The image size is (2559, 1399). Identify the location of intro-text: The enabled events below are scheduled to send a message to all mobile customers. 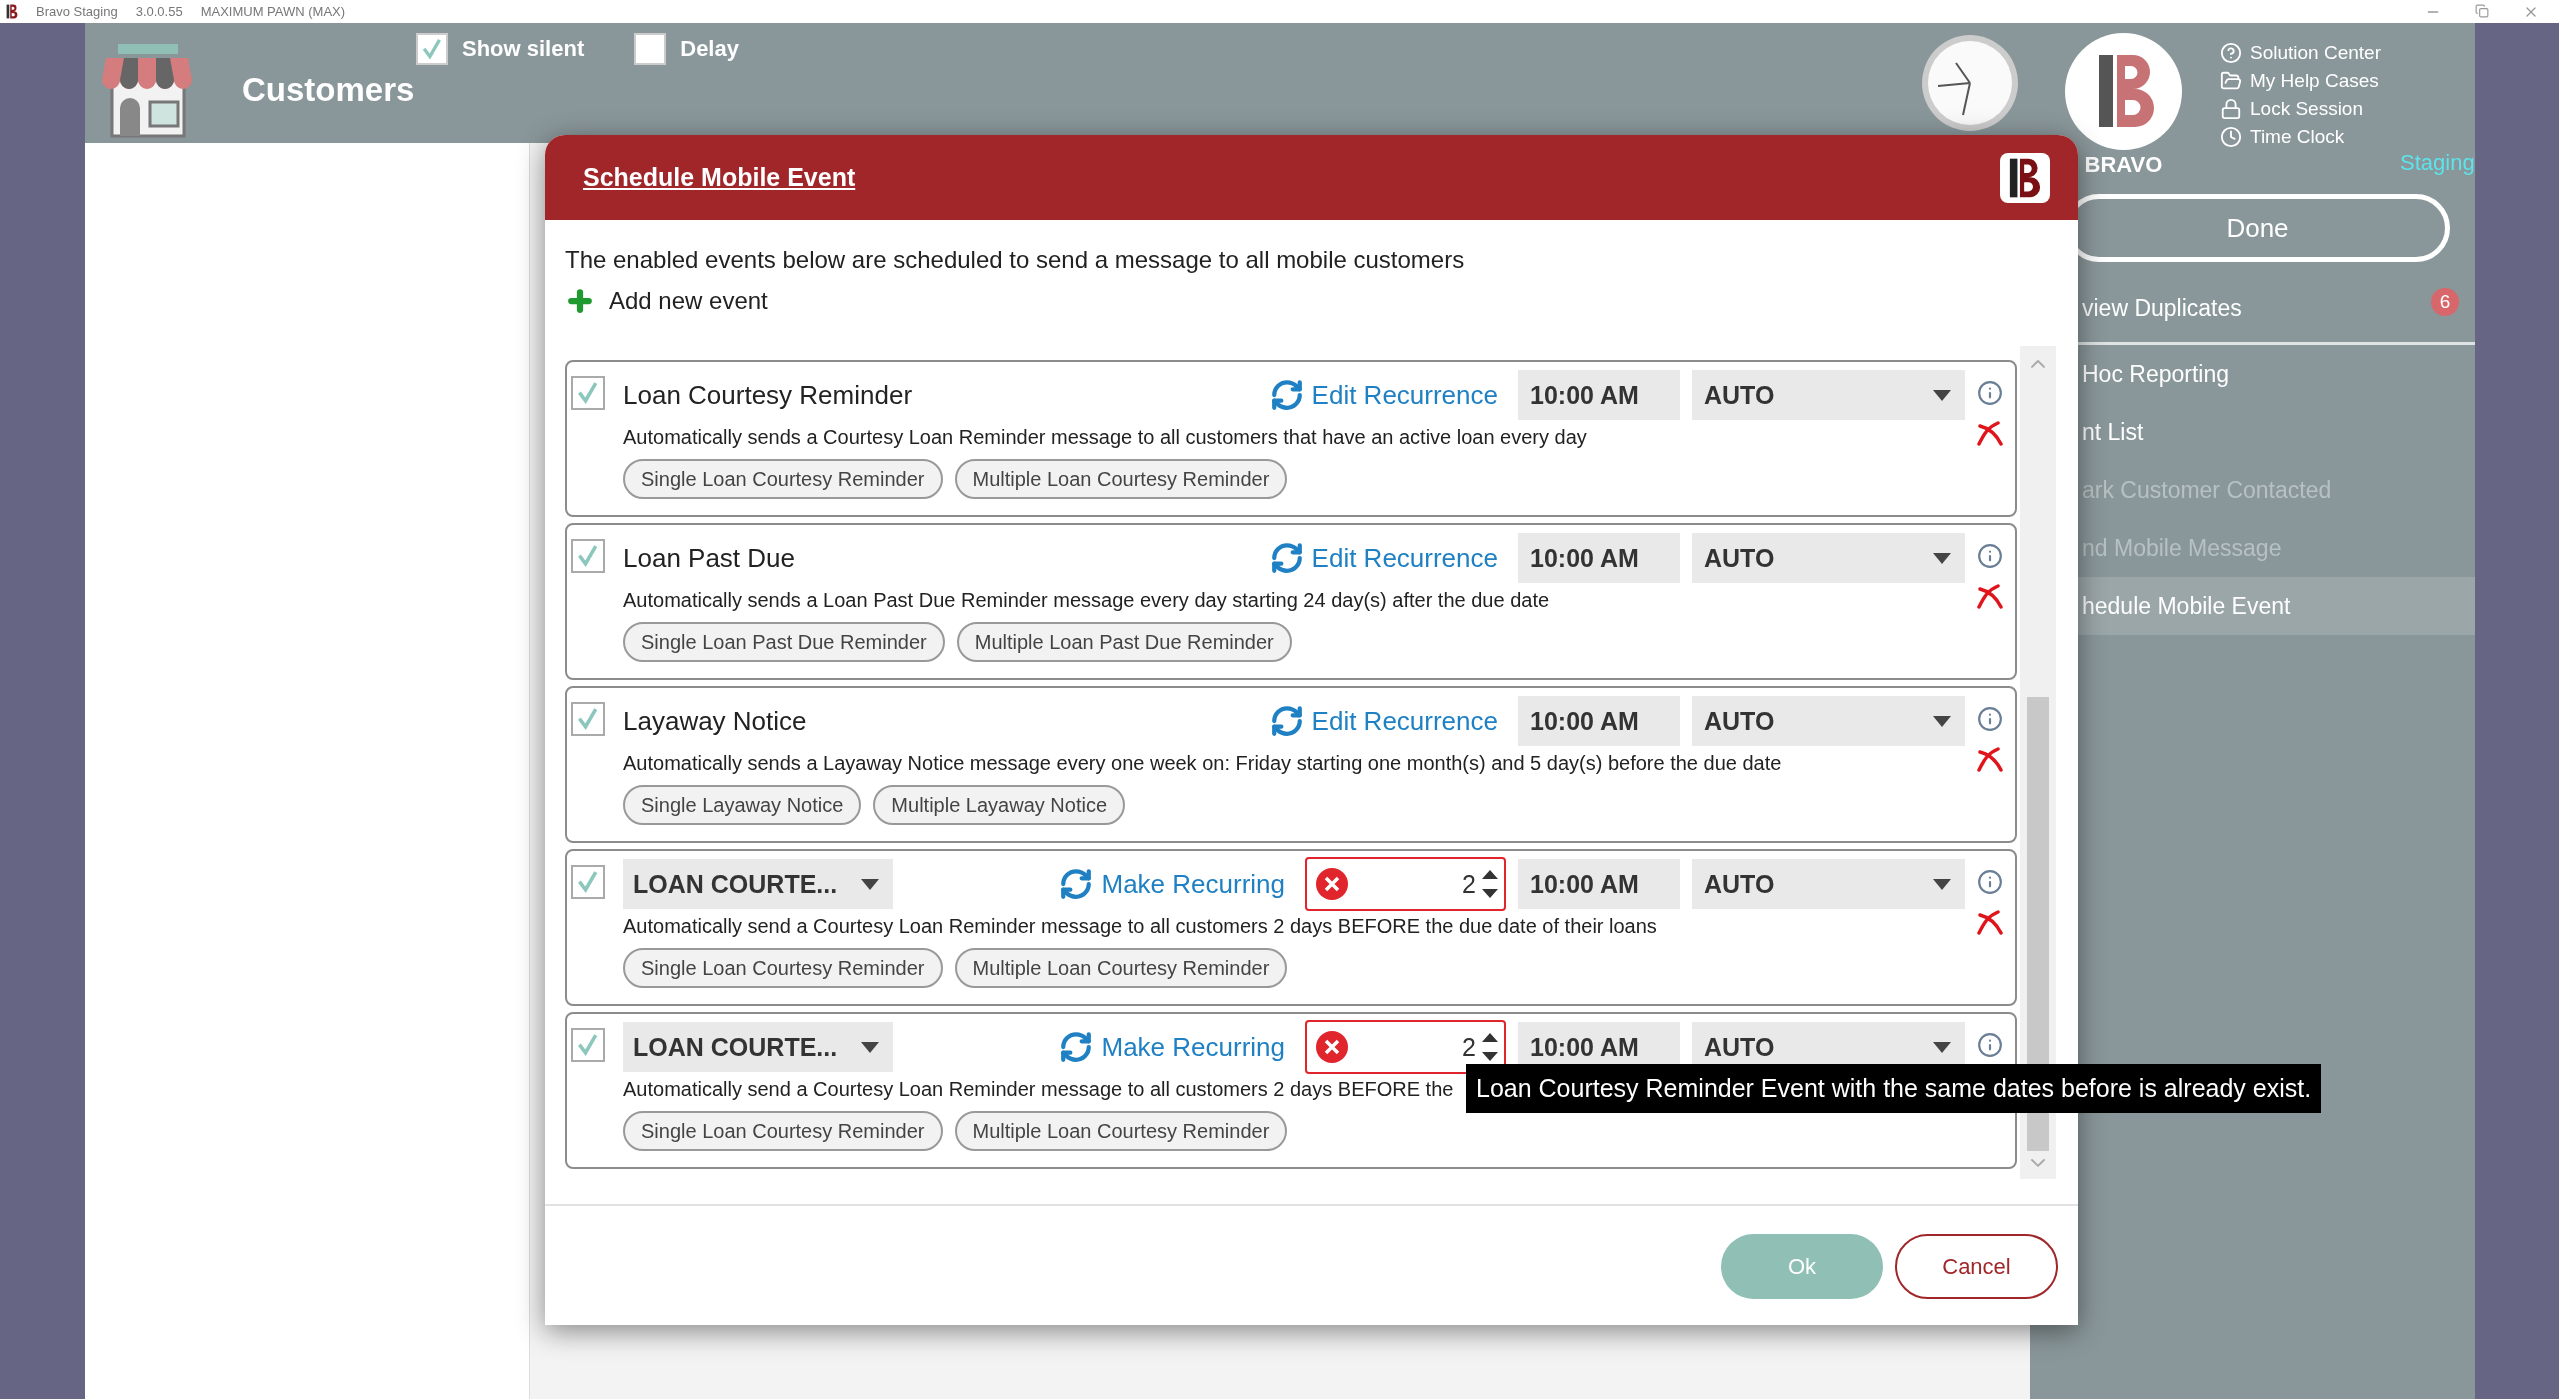
(1015, 260).